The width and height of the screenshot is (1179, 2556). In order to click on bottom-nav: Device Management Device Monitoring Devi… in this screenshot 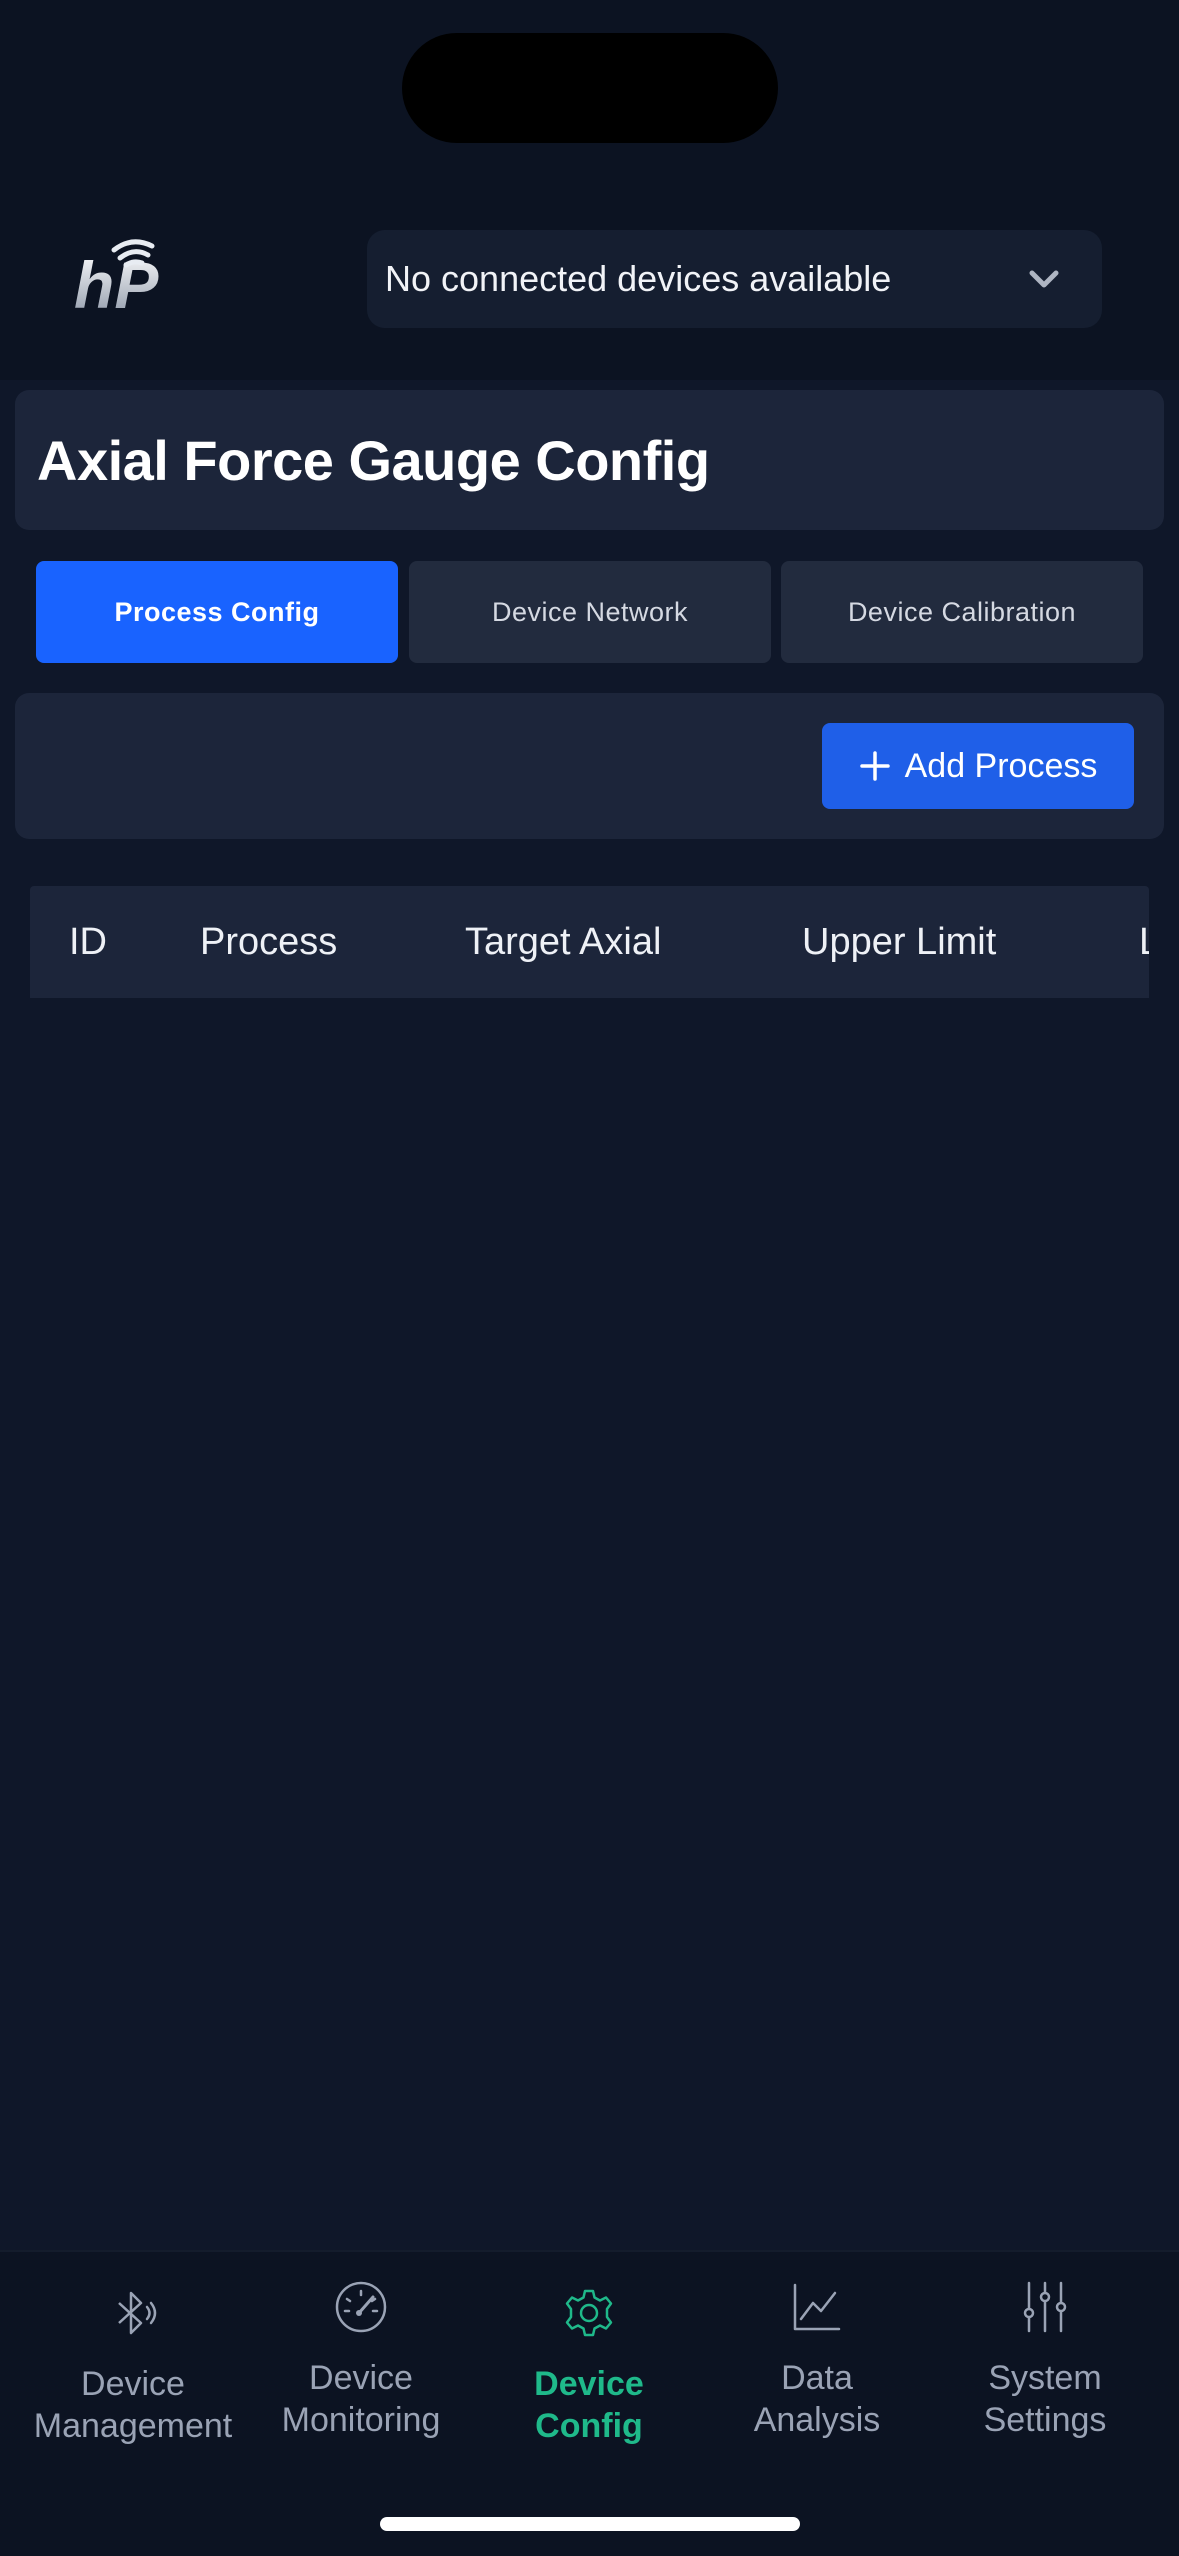, I will do `click(589, 2403)`.